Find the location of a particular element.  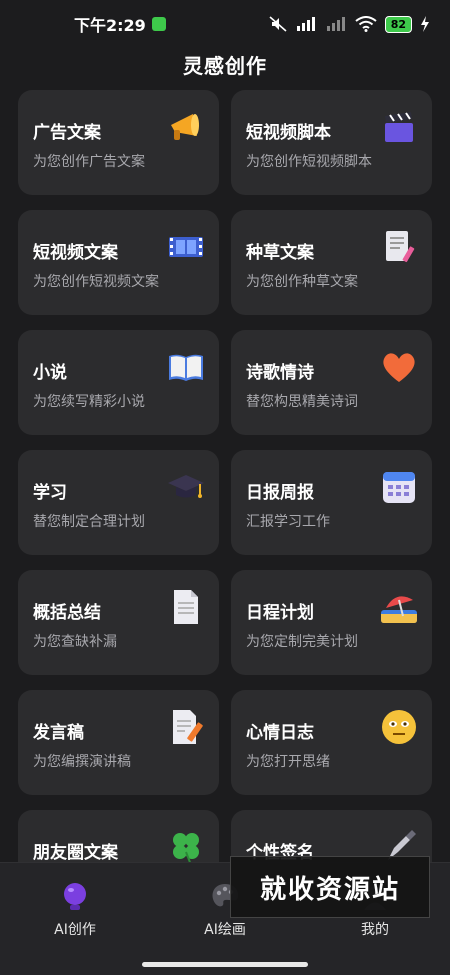

page-icon is located at coordinates (186, 607).